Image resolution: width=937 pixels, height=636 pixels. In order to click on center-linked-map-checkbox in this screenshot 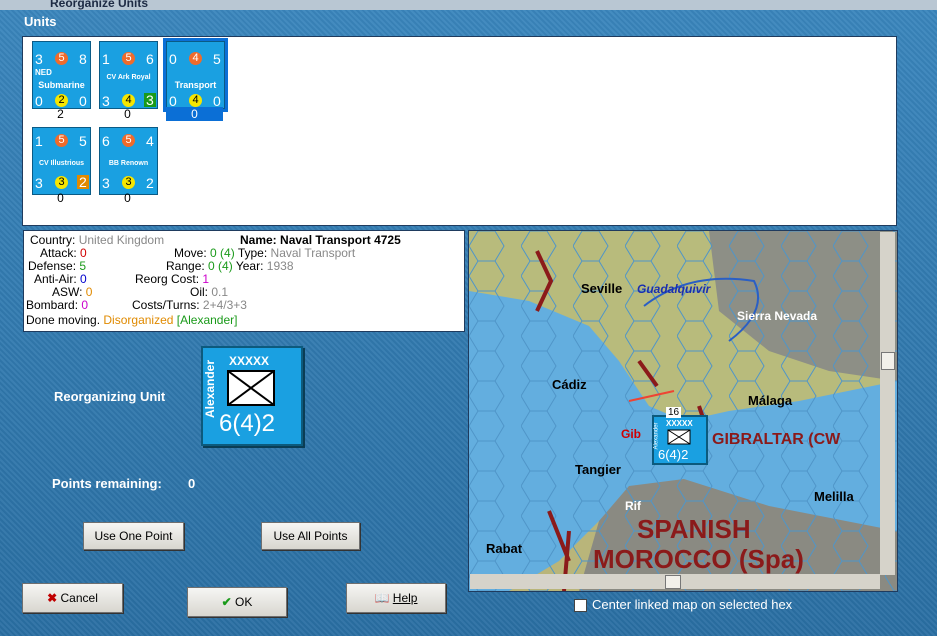, I will do `click(580, 605)`.